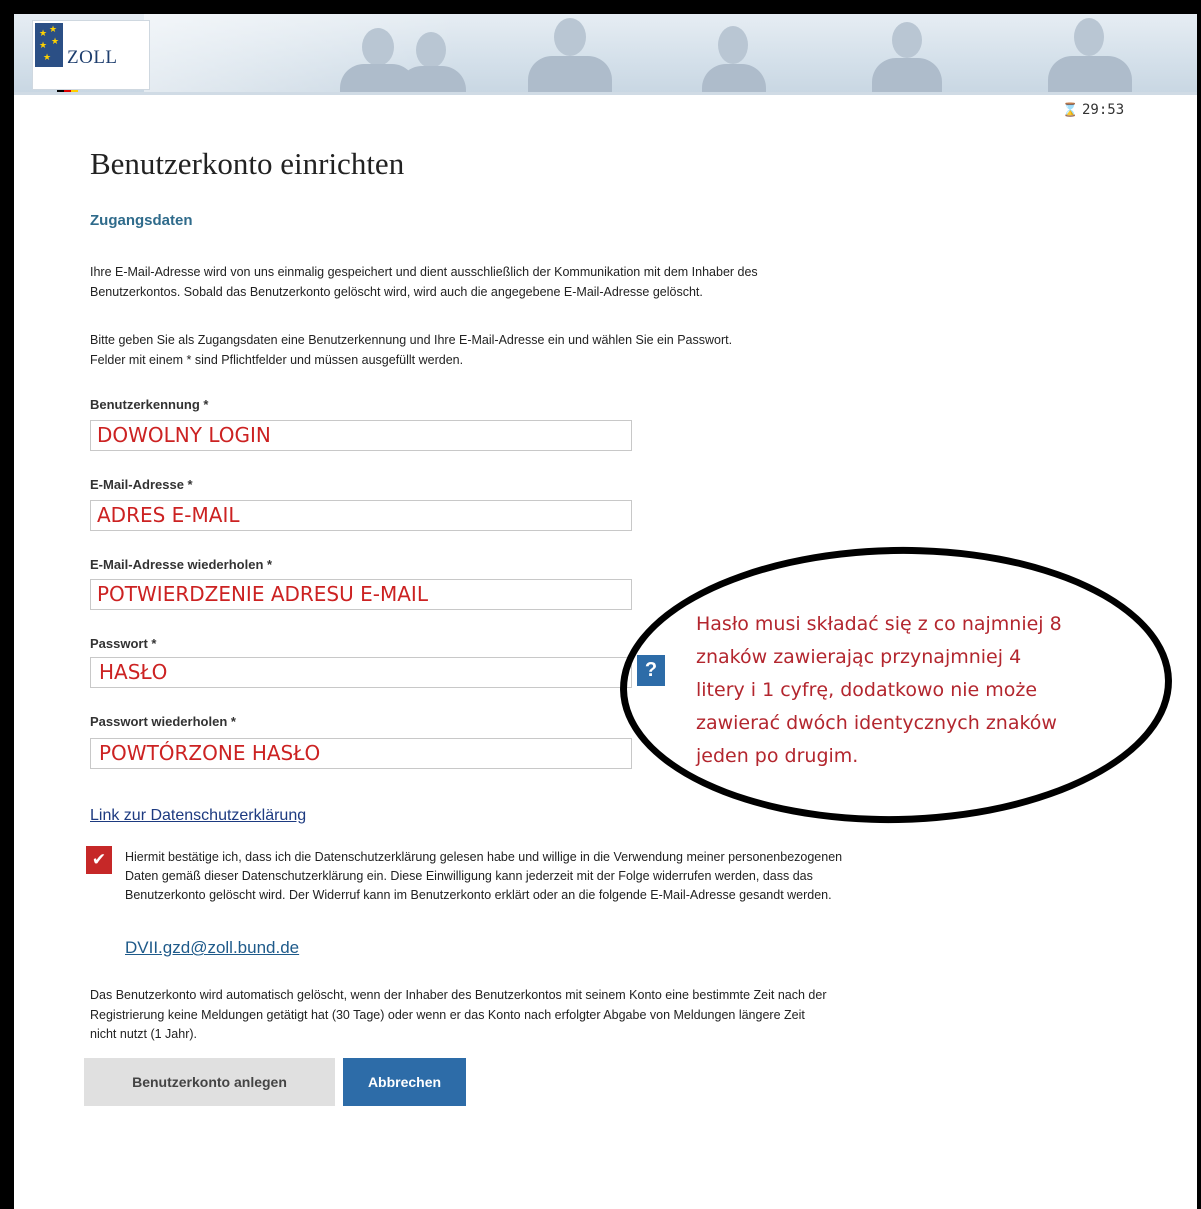  Describe the element at coordinates (141, 220) in the screenshot. I see `section-heading: Zugangsdaten` at that location.